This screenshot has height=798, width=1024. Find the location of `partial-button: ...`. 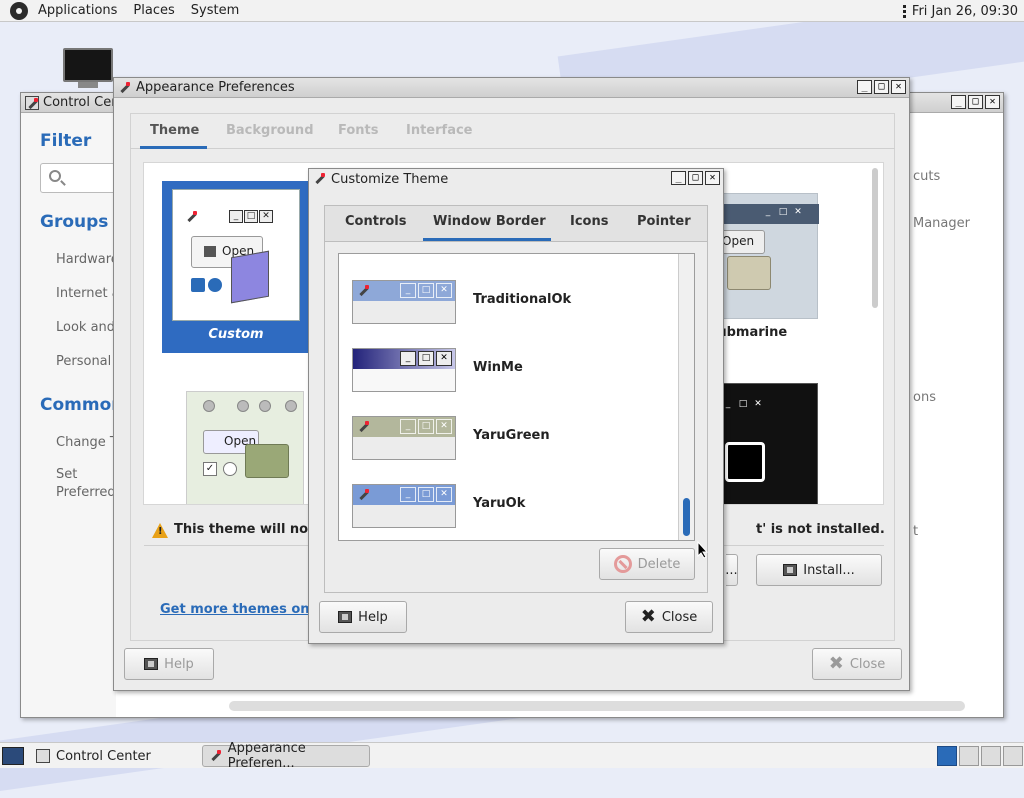

partial-button: ... is located at coordinates (731, 570).